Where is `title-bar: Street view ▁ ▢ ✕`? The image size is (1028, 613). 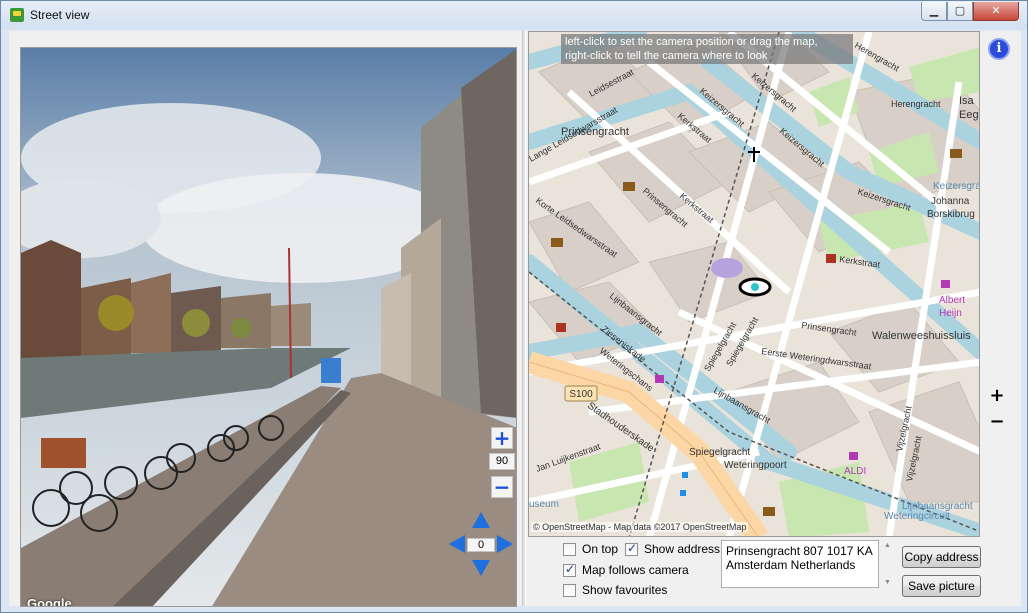
title-bar: Street view ▁ ▢ ✕ is located at coordinates (514, 15).